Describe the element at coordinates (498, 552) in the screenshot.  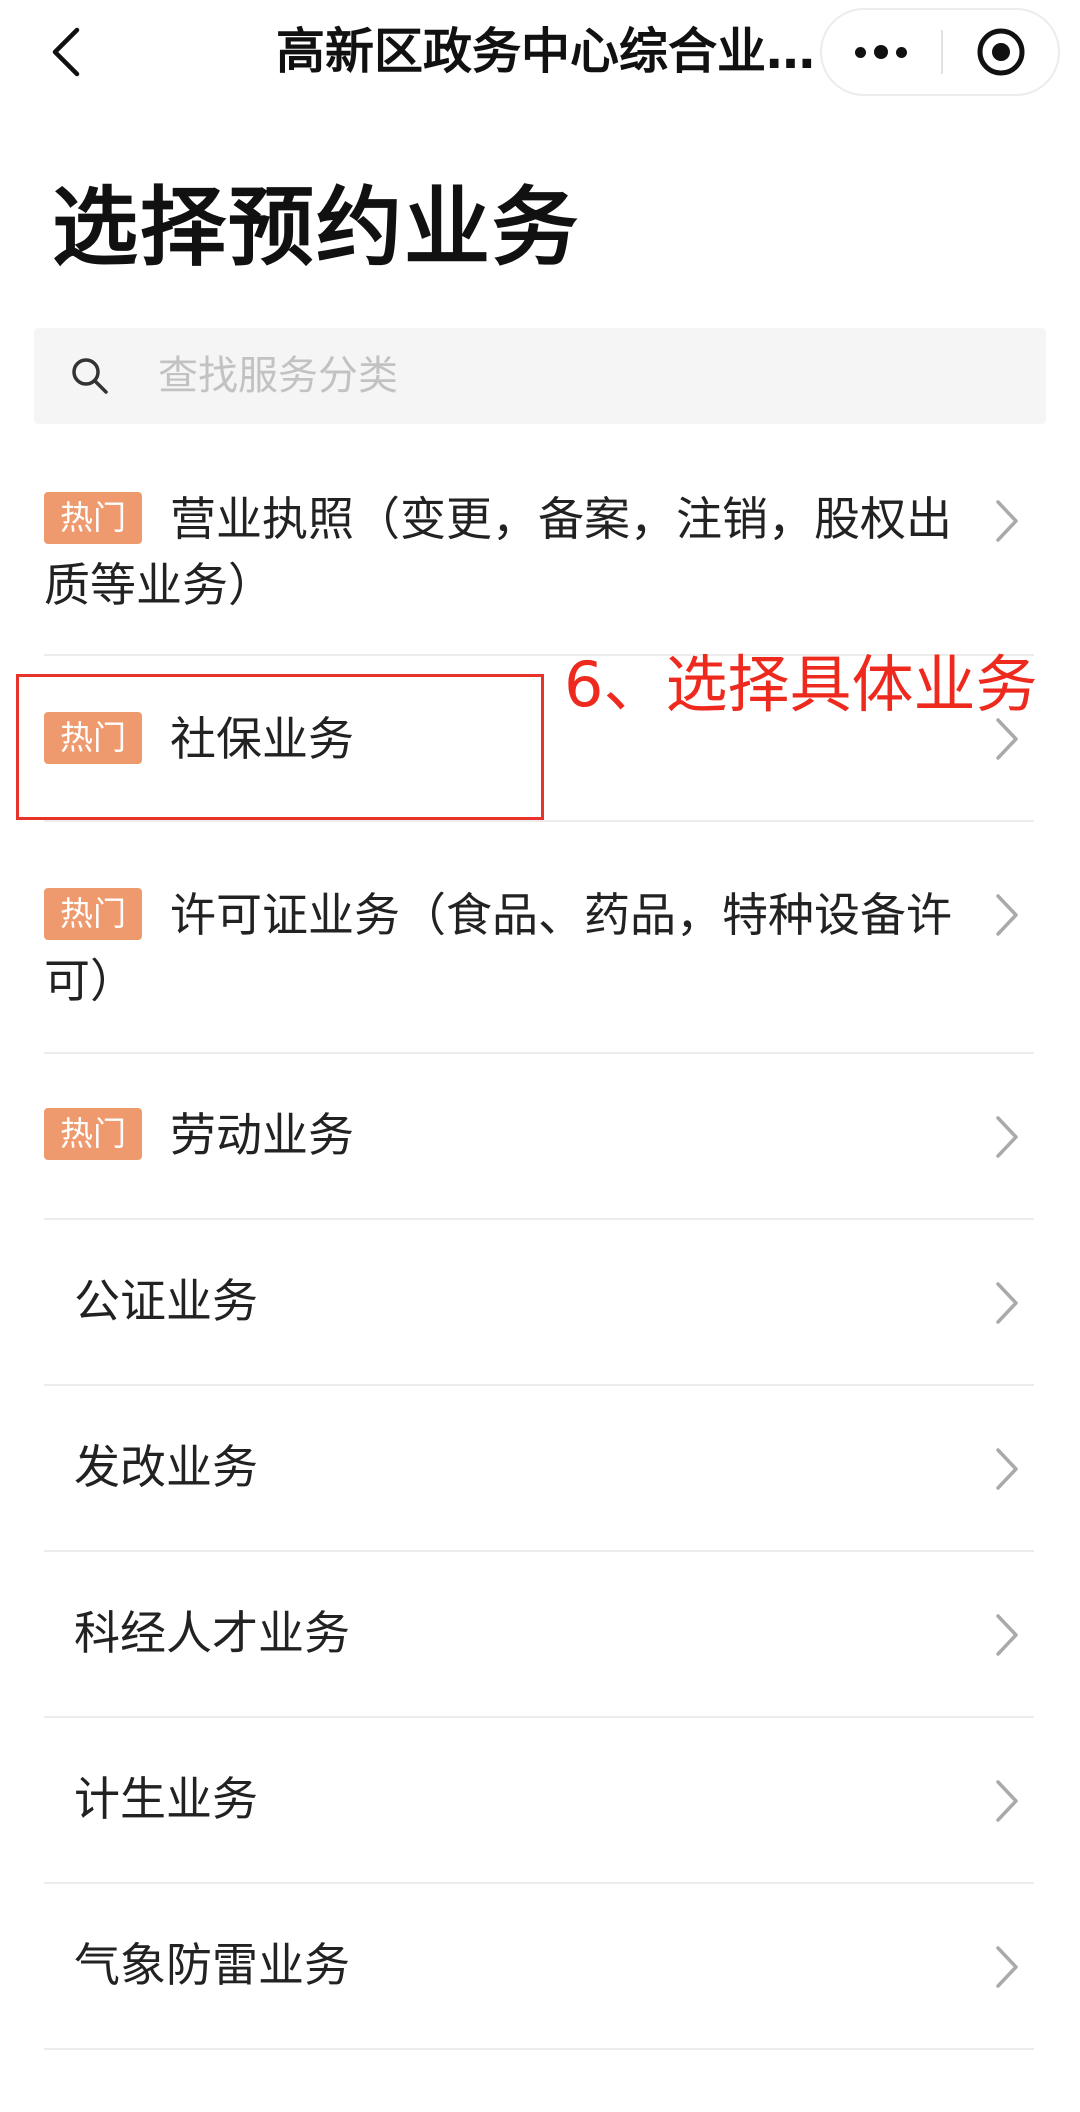
I see `list-item-label: 营业执照（变更，备案，注销，股权出质等业务）` at that location.